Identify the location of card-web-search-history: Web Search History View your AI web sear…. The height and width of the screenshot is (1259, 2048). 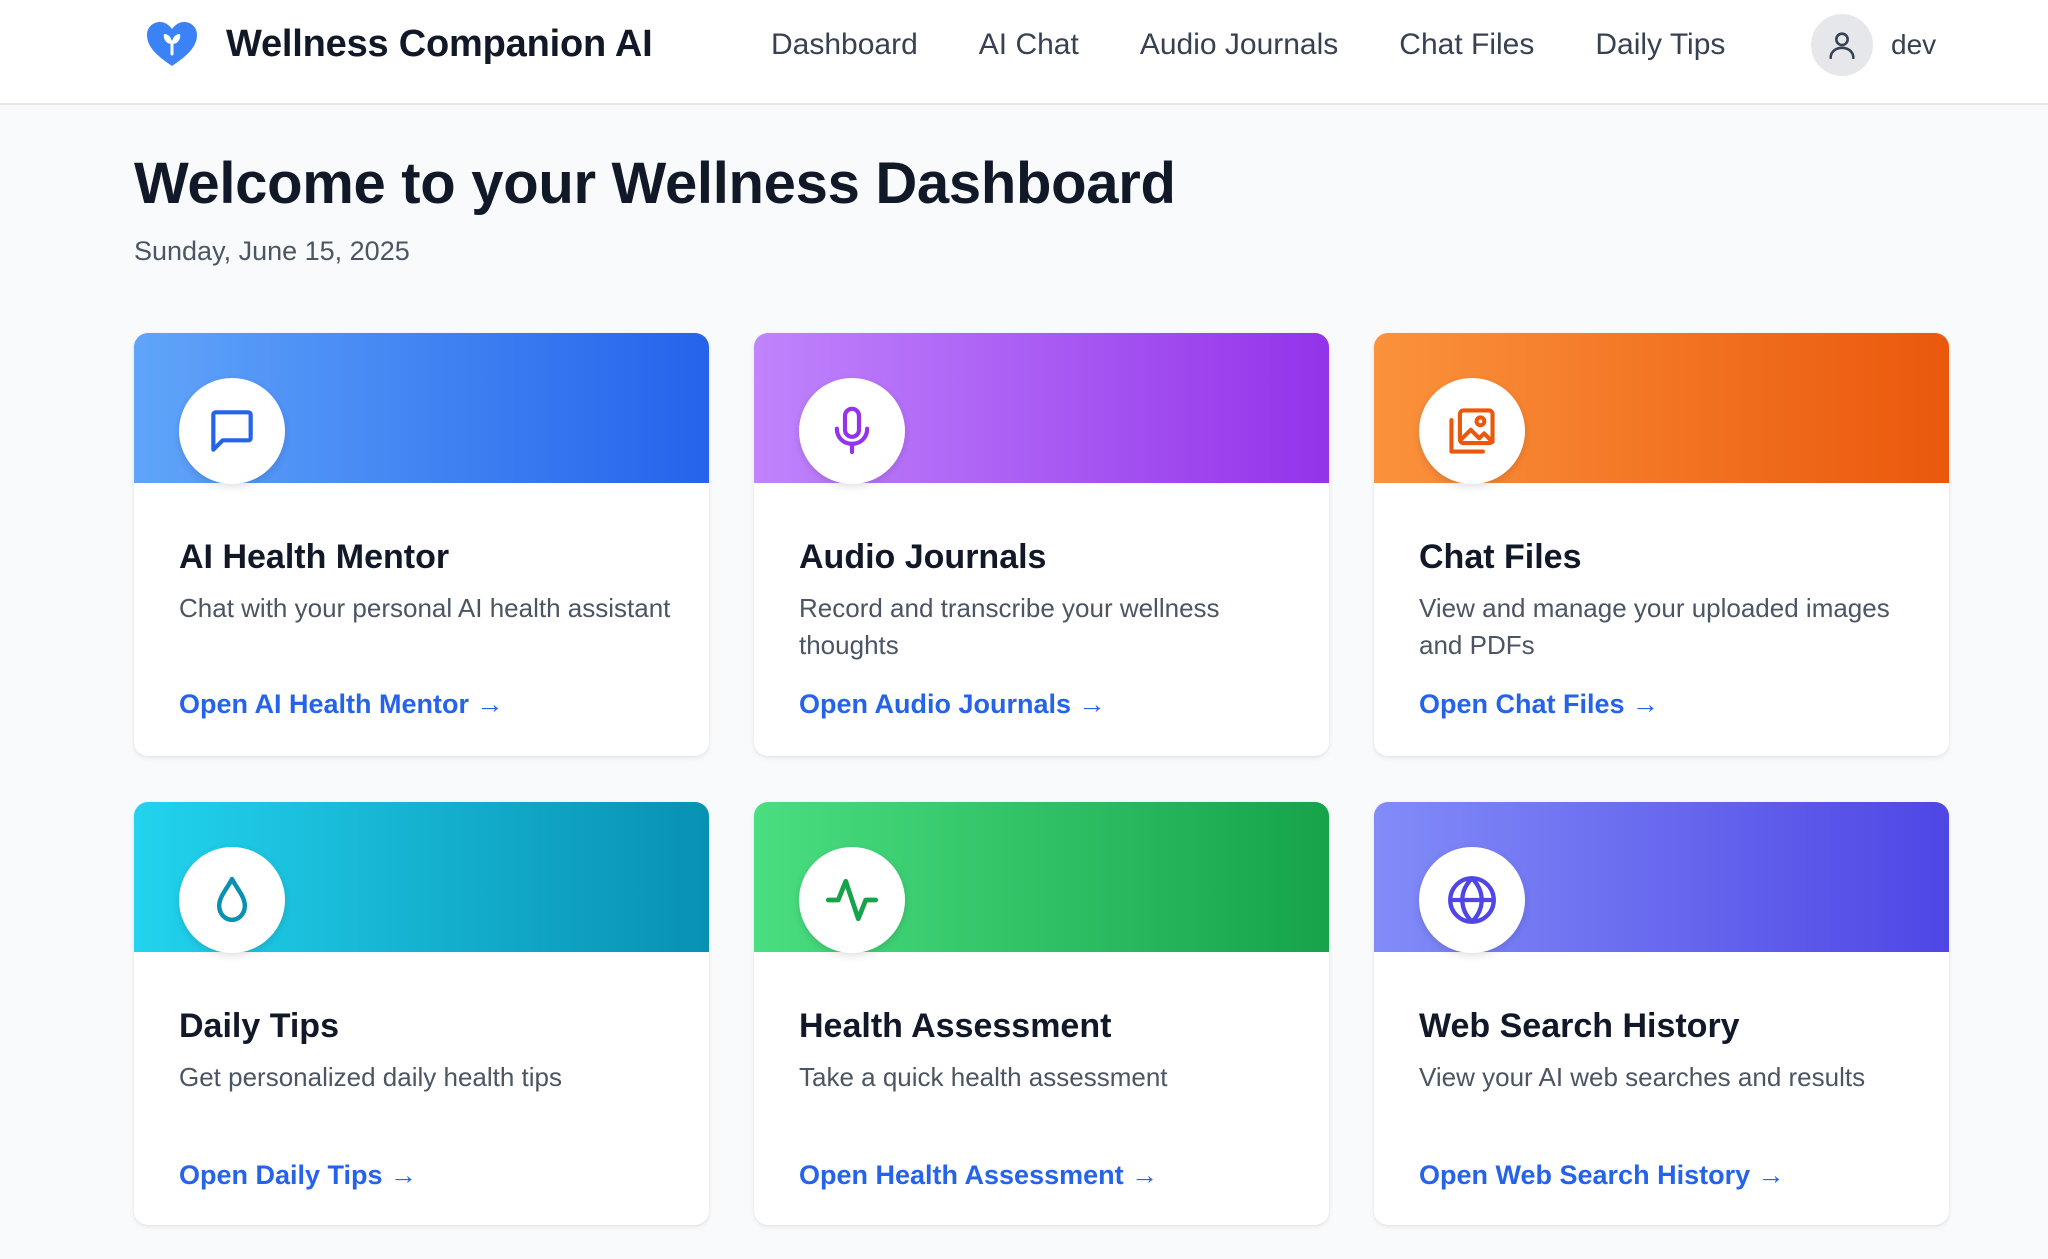
(1661, 1013).